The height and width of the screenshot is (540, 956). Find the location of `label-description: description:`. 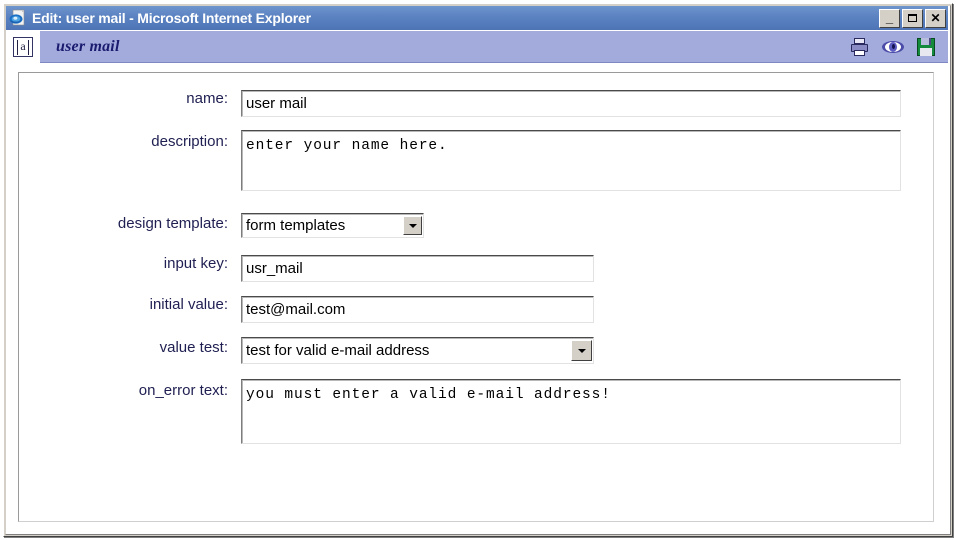

label-description: description: is located at coordinates (189, 141).